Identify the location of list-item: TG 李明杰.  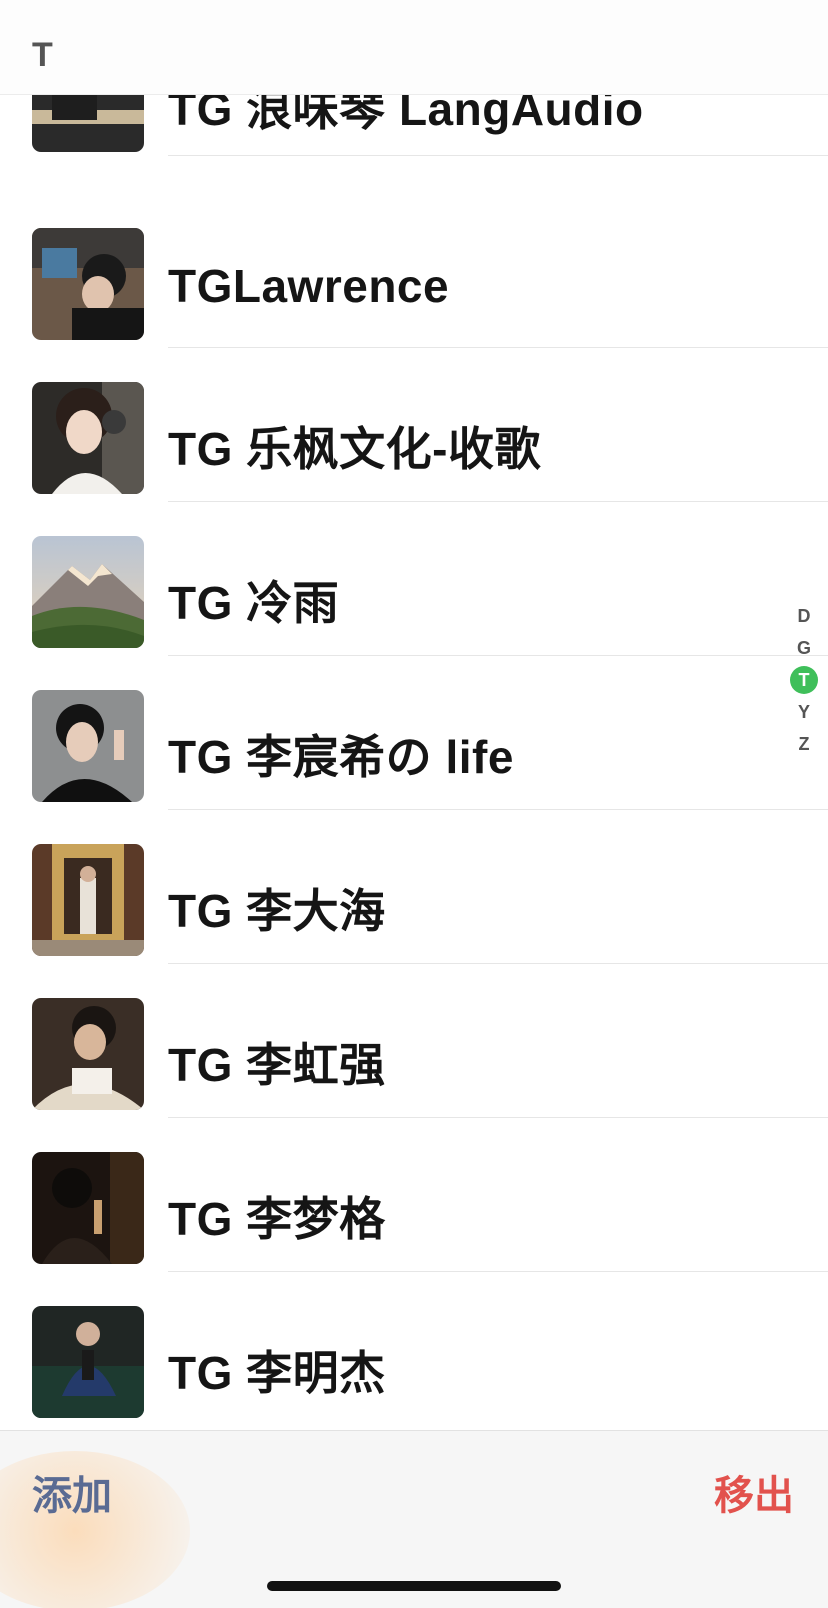
(414, 1349).